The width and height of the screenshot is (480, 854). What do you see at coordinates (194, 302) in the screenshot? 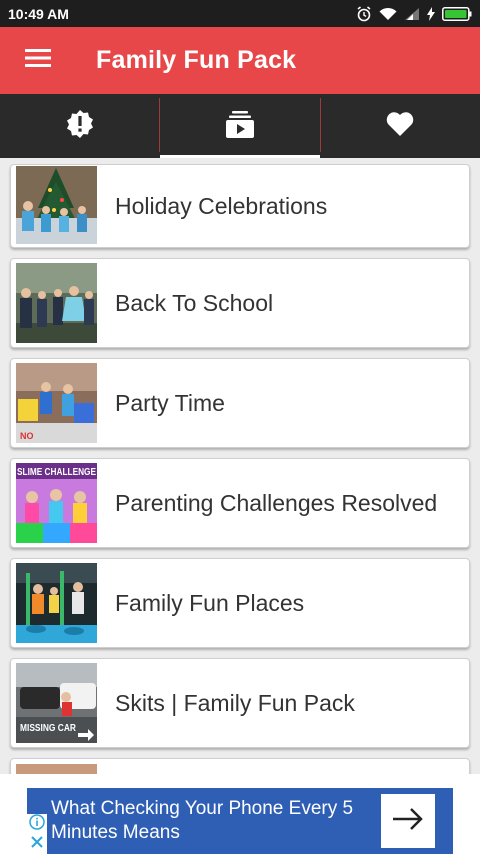
I see `playlist-title: Back To School` at bounding box center [194, 302].